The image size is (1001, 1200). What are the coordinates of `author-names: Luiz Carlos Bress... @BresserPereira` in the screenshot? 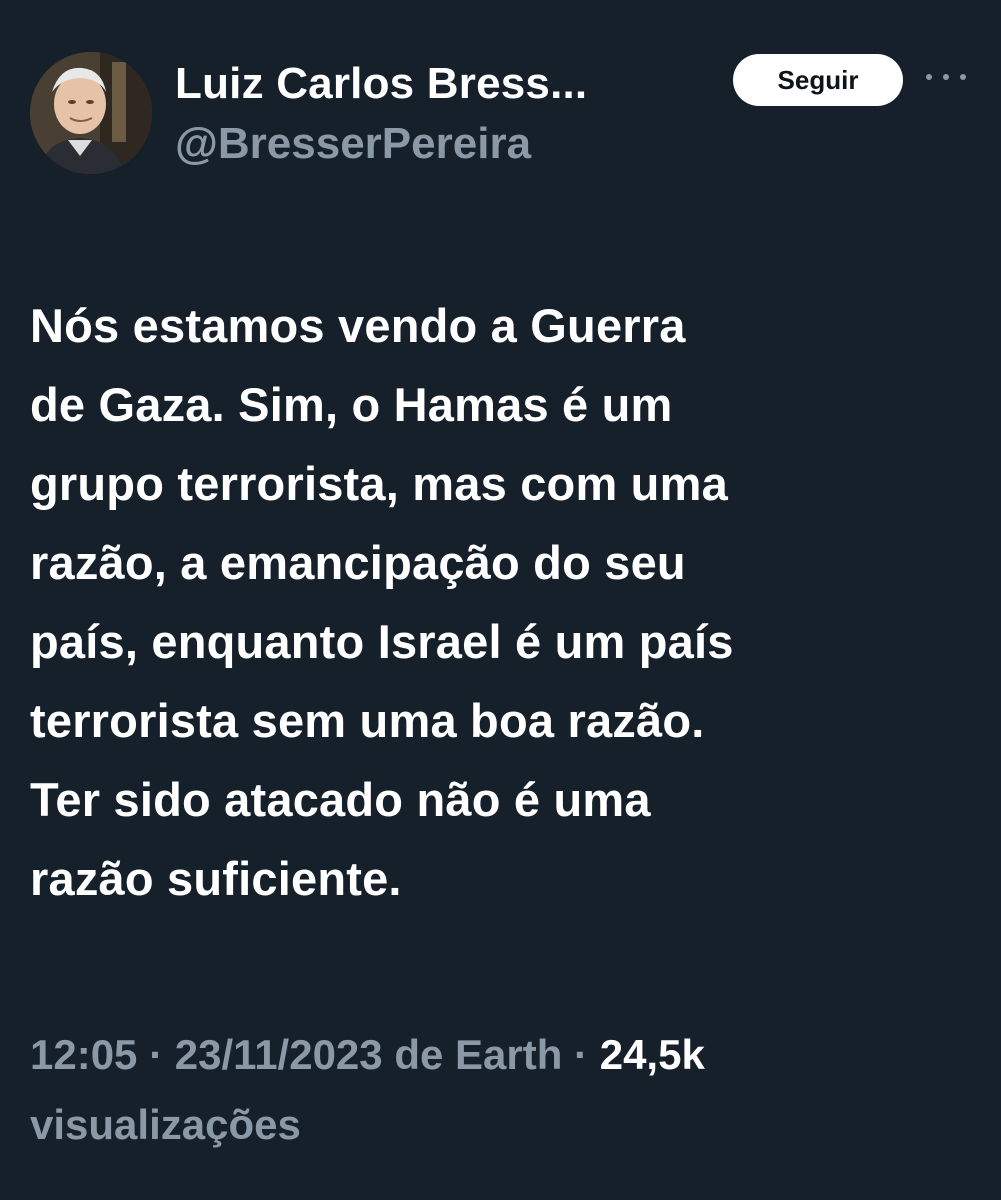 It's located at (381, 114).